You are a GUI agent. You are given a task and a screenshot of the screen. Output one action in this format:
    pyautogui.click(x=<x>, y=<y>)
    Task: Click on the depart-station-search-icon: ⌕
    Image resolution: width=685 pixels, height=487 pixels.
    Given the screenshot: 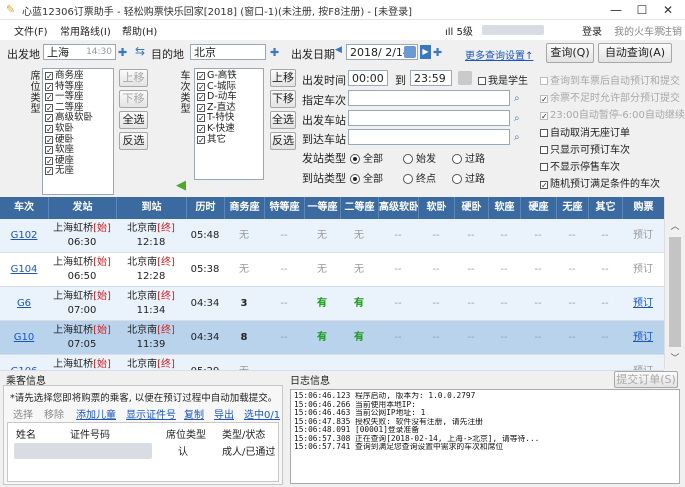 What is the action you would take?
    pyautogui.click(x=519, y=119)
    